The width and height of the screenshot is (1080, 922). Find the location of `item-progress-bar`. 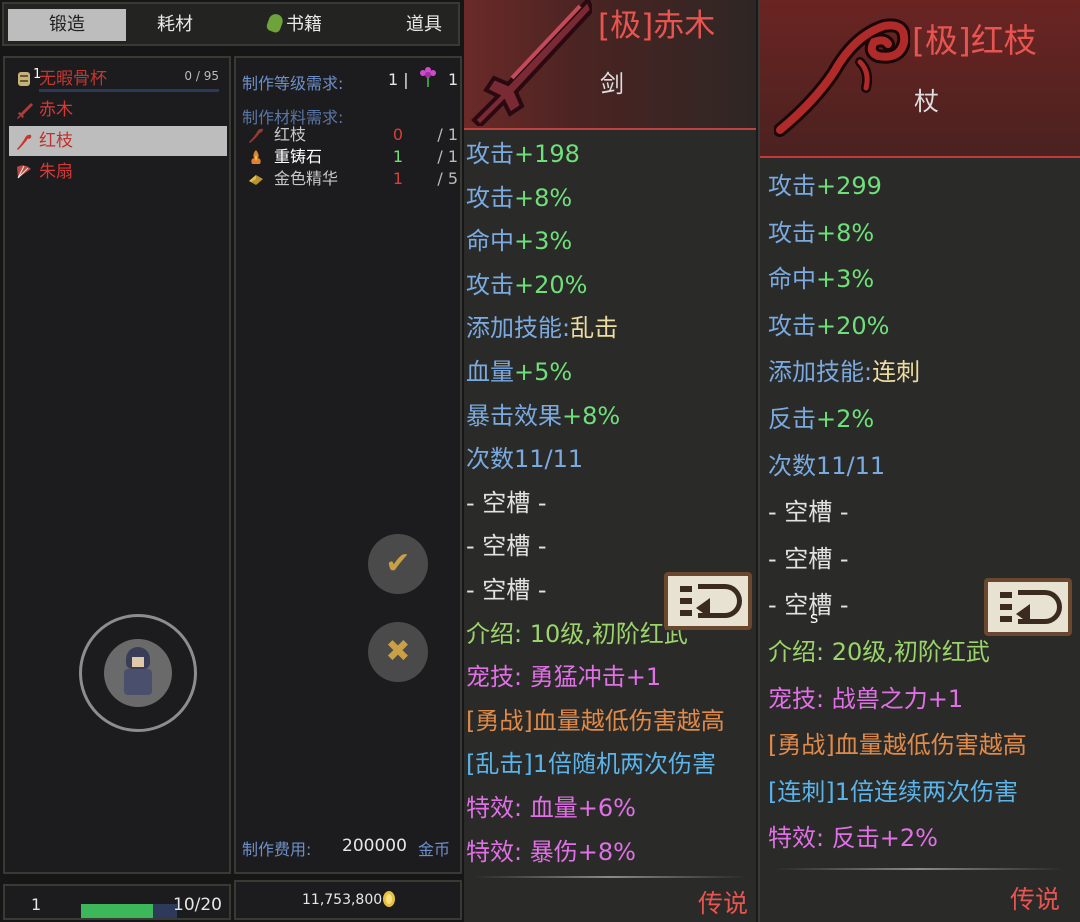

item-progress-bar is located at coordinates (129, 90).